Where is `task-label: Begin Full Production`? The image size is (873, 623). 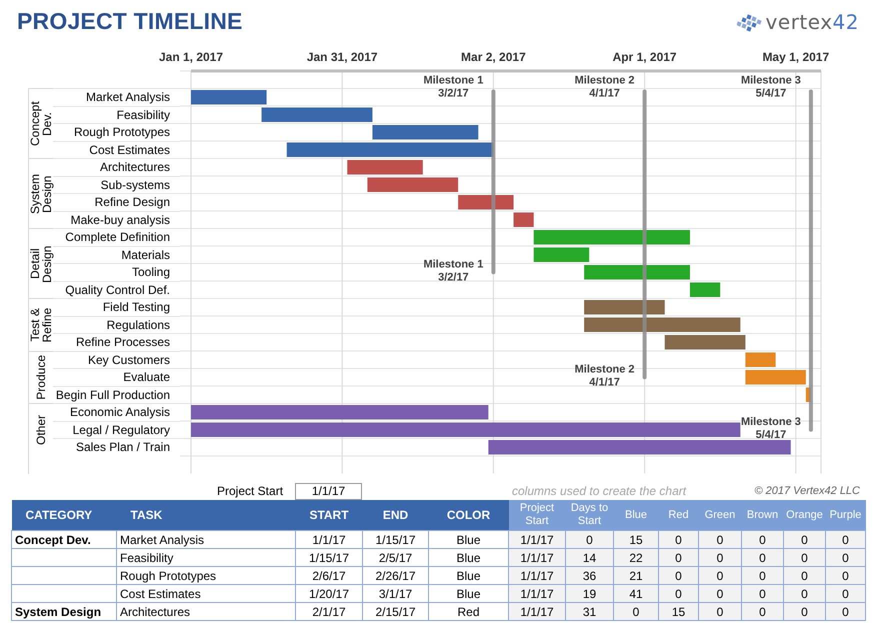 task-label: Begin Full Production is located at coordinates (113, 395).